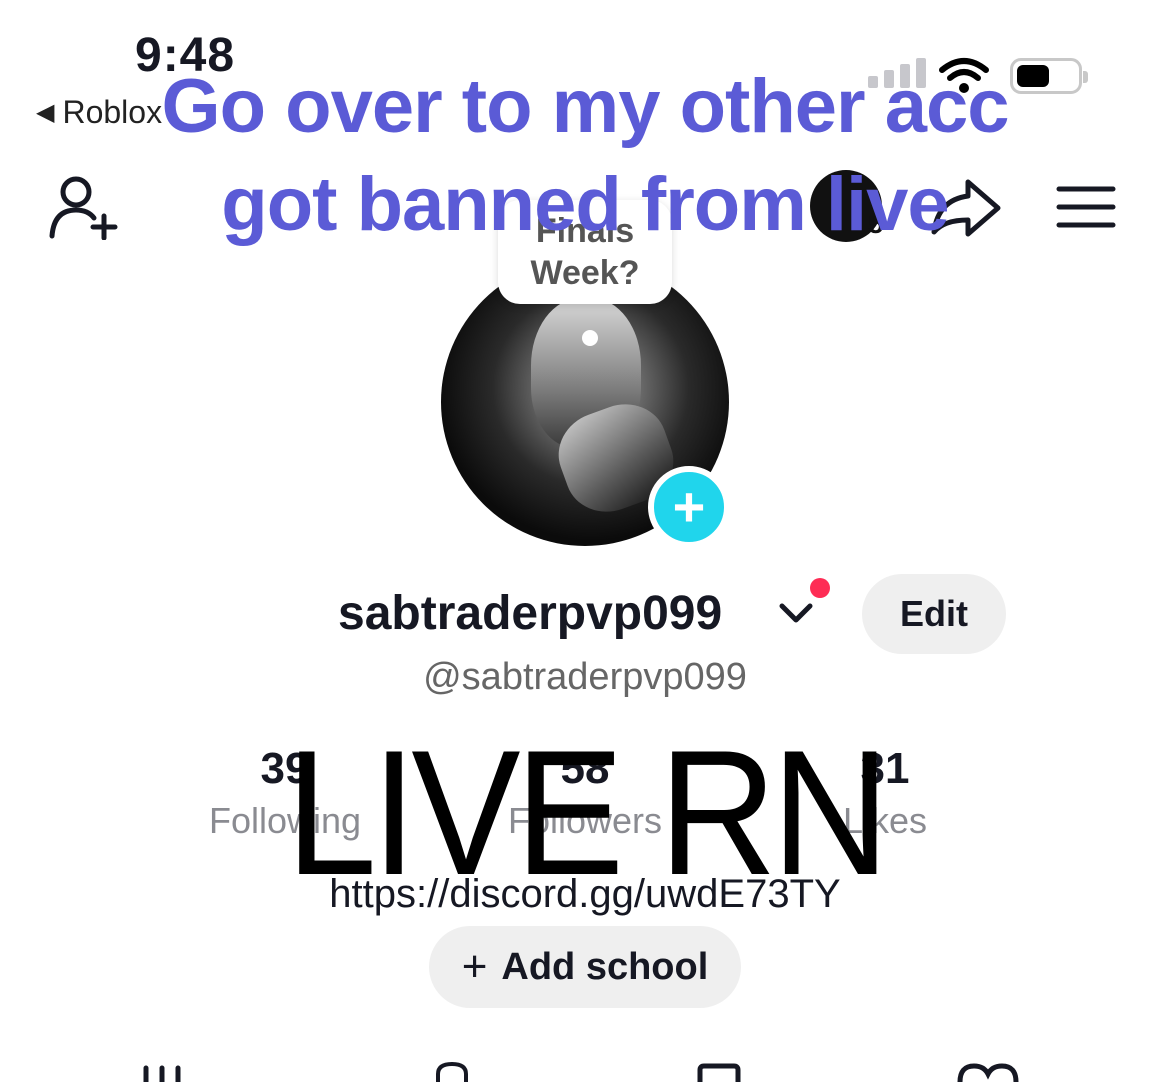  I want to click on edit-profile-button: Edit, so click(934, 614).